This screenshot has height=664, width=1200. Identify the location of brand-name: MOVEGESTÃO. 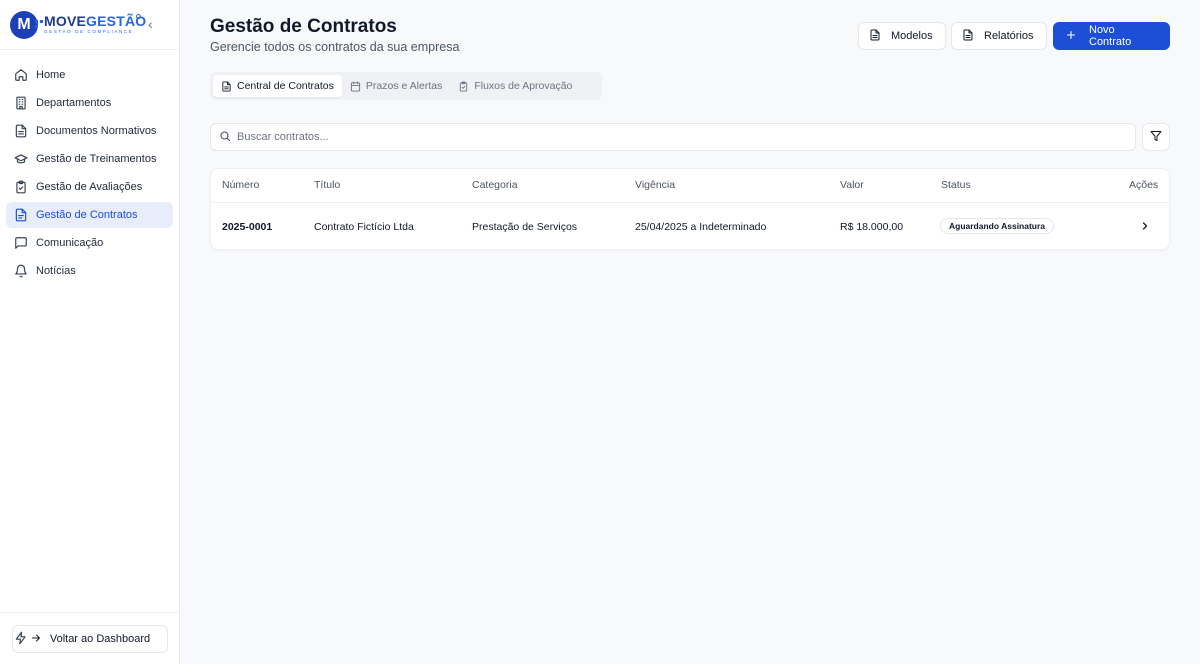
(95, 21).